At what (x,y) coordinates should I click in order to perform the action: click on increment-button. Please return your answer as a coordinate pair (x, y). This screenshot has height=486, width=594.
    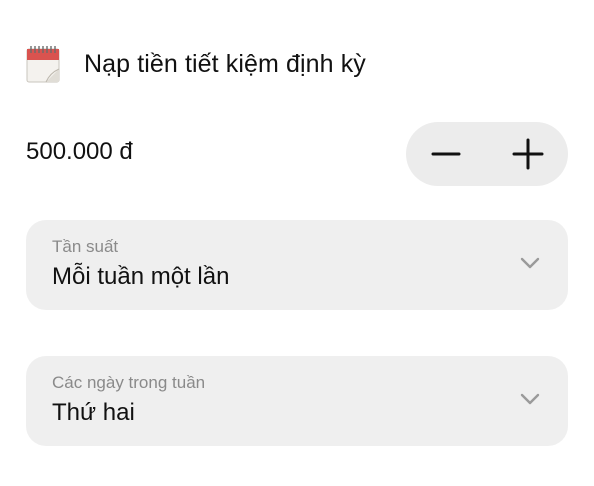
    Looking at the image, I should click on (528, 154).